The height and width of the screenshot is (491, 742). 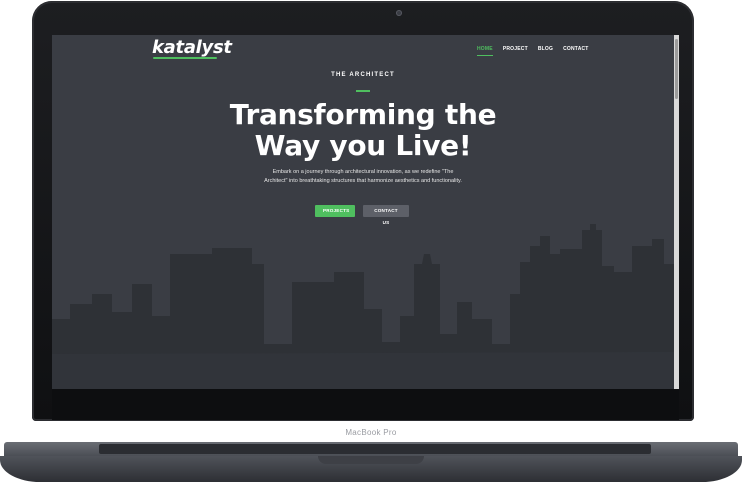 What do you see at coordinates (365, 404) in the screenshot?
I see `screen-bezel` at bounding box center [365, 404].